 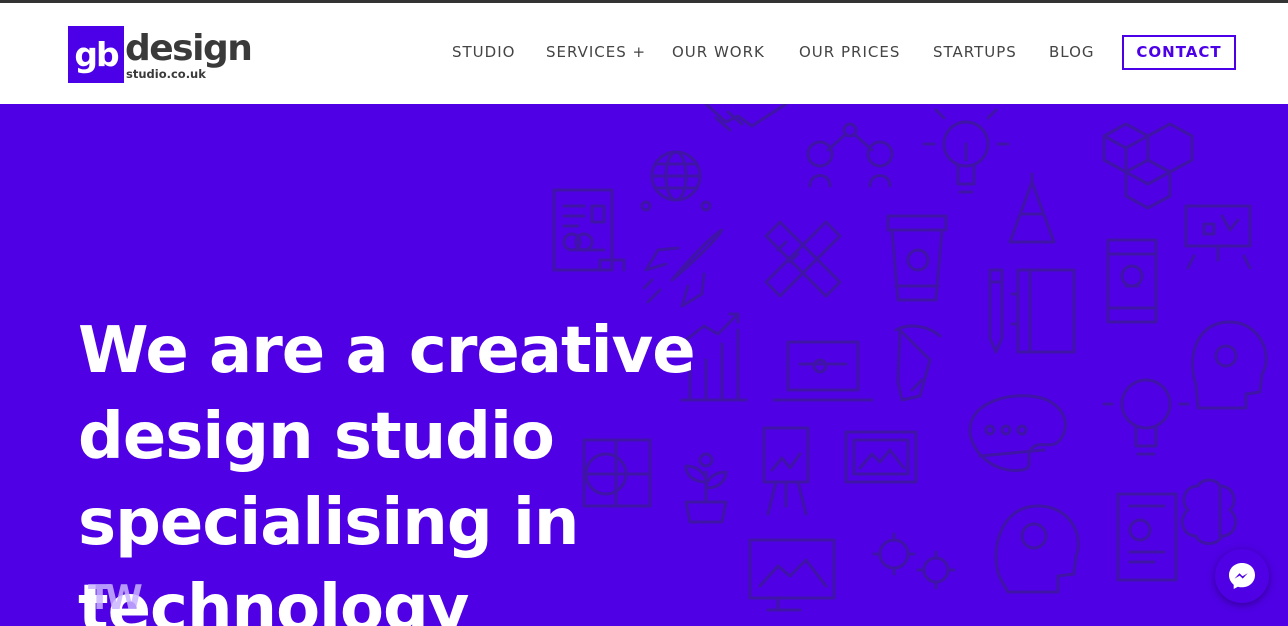 I want to click on brain-bulb-icon, so click(x=1146, y=417).